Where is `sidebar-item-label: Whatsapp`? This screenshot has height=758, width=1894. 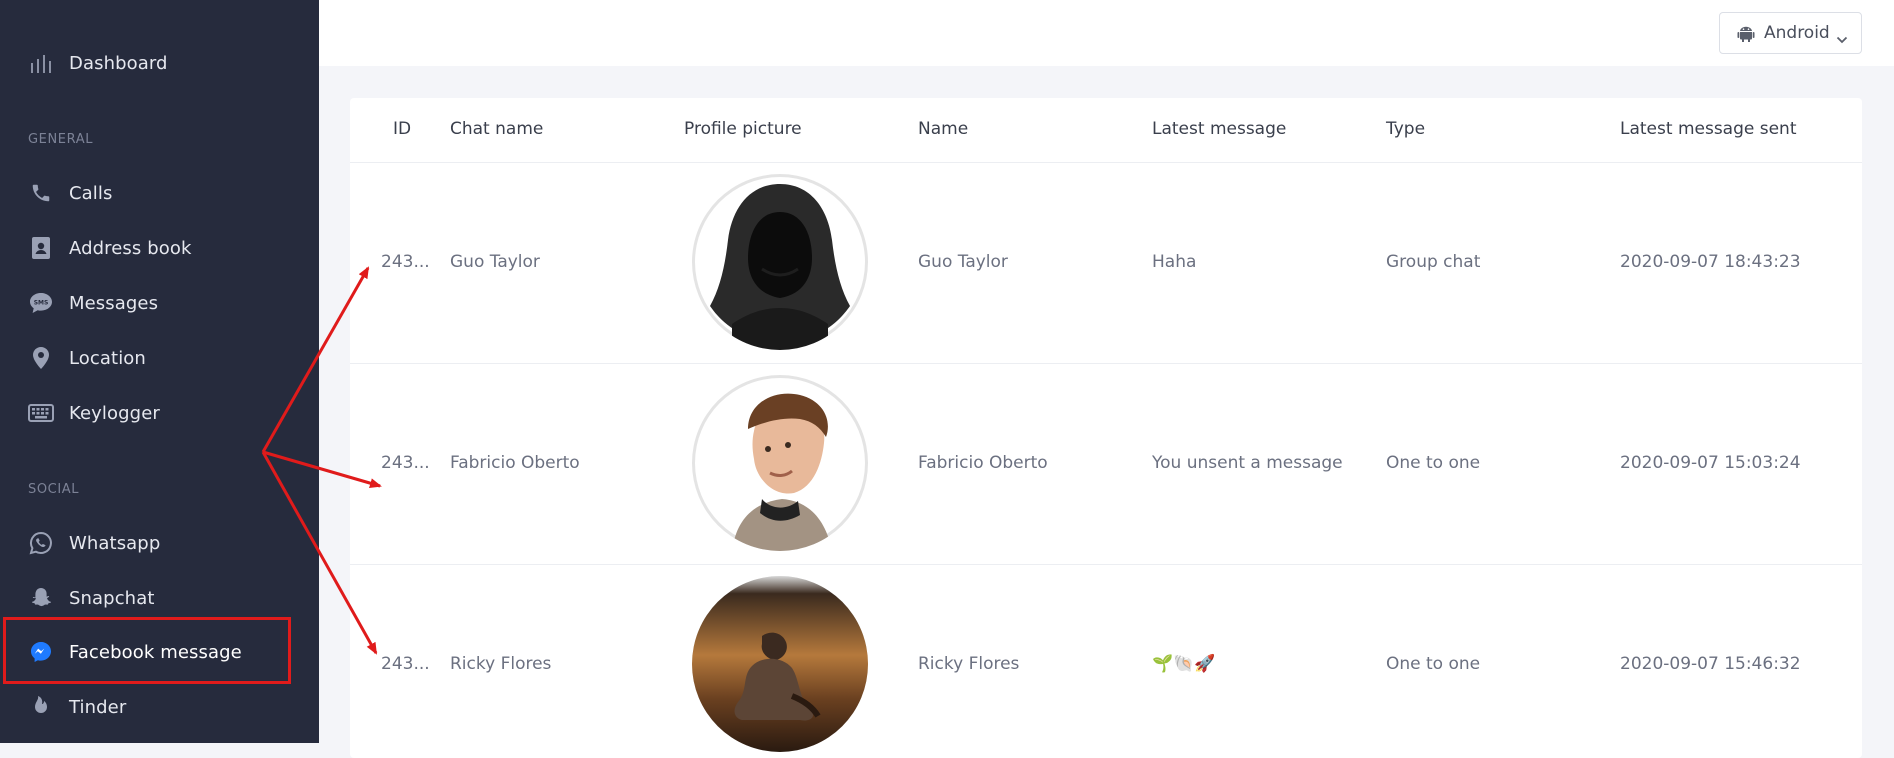
sidebar-item-label: Whatsapp is located at coordinates (115, 543).